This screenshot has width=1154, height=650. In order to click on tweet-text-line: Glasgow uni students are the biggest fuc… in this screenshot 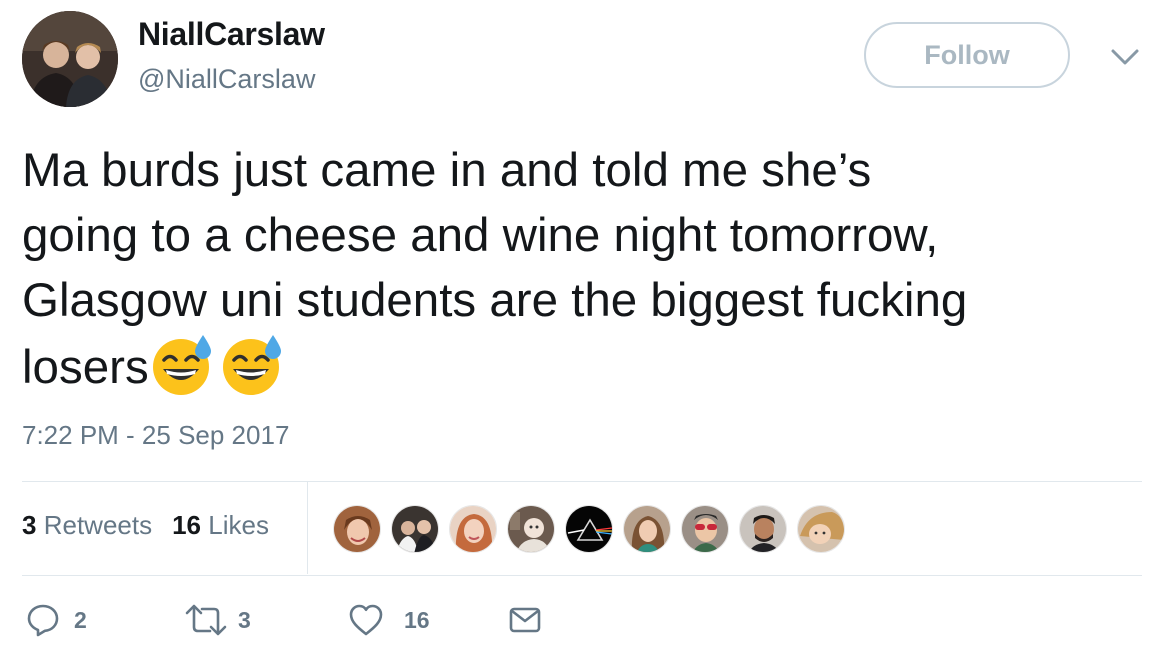, I will do `click(495, 300)`.